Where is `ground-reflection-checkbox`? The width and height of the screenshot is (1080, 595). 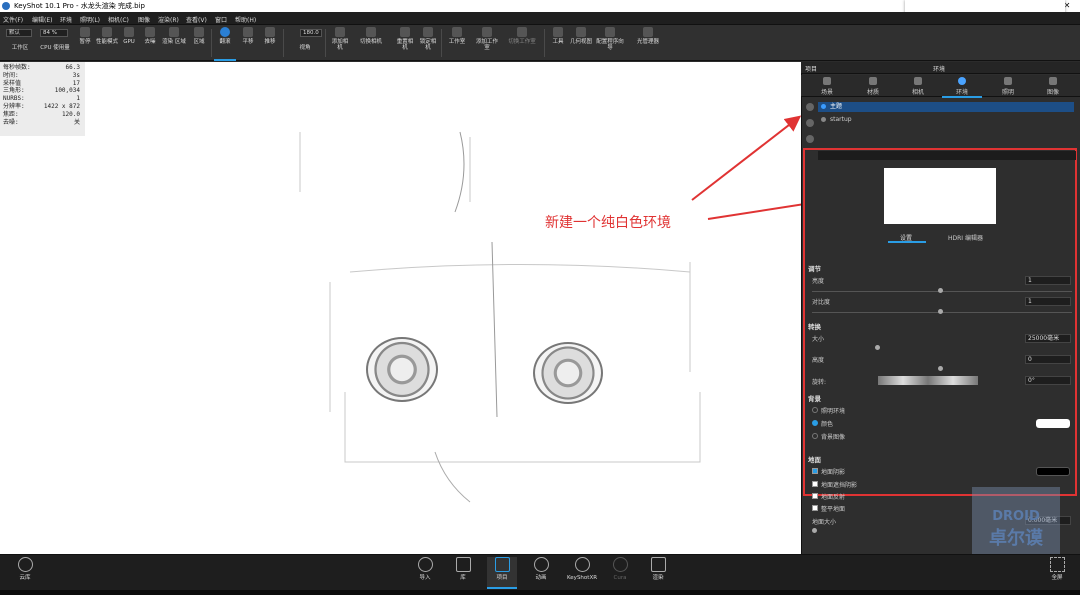
ground-reflection-checkbox is located at coordinates (815, 496).